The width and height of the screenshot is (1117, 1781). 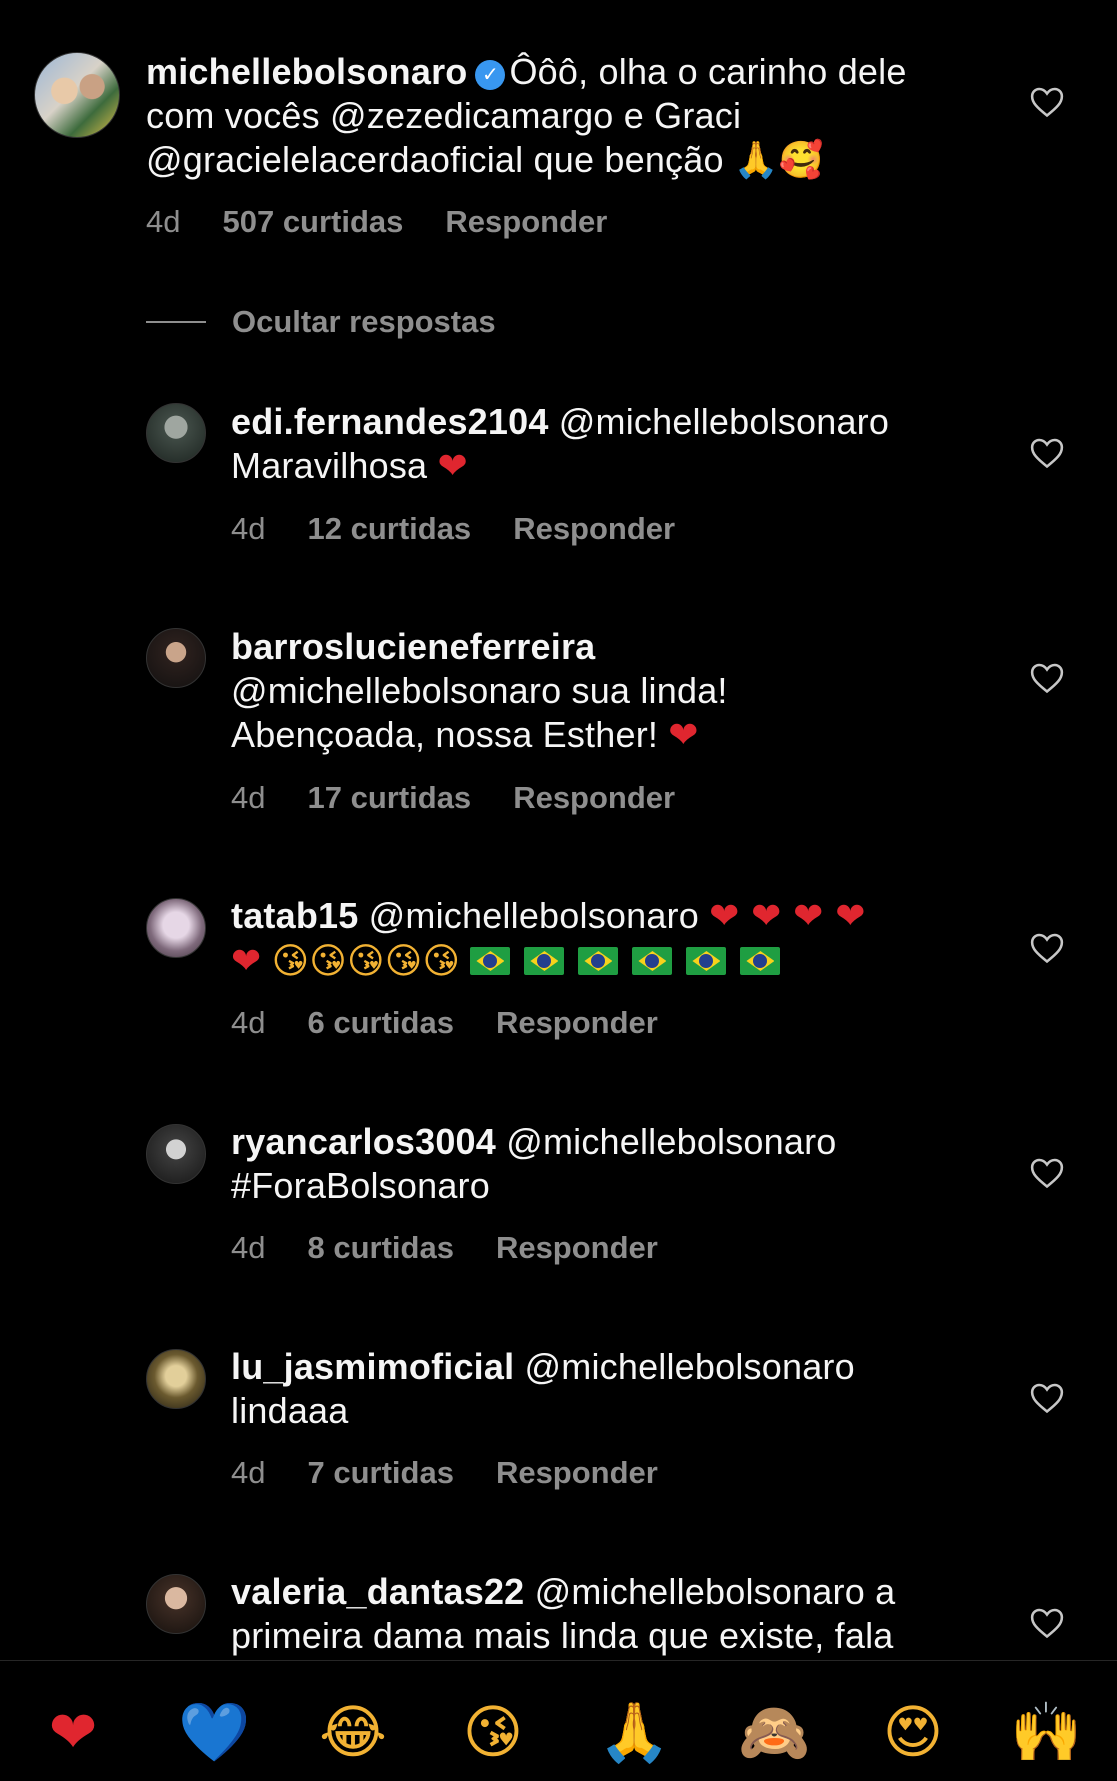 I want to click on comment-text: com vocês @zezedicamargo e Graci, so click(x=444, y=115).